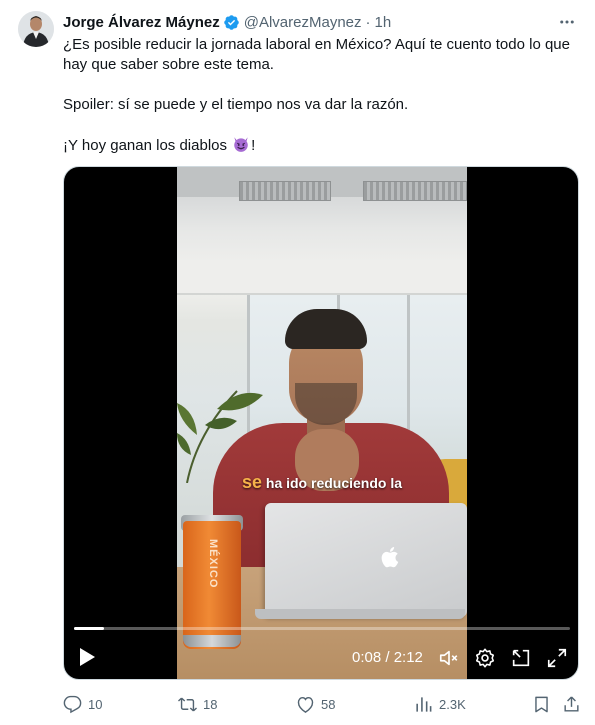  Describe the element at coordinates (187, 704) in the screenshot. I see `repost-icon` at that location.